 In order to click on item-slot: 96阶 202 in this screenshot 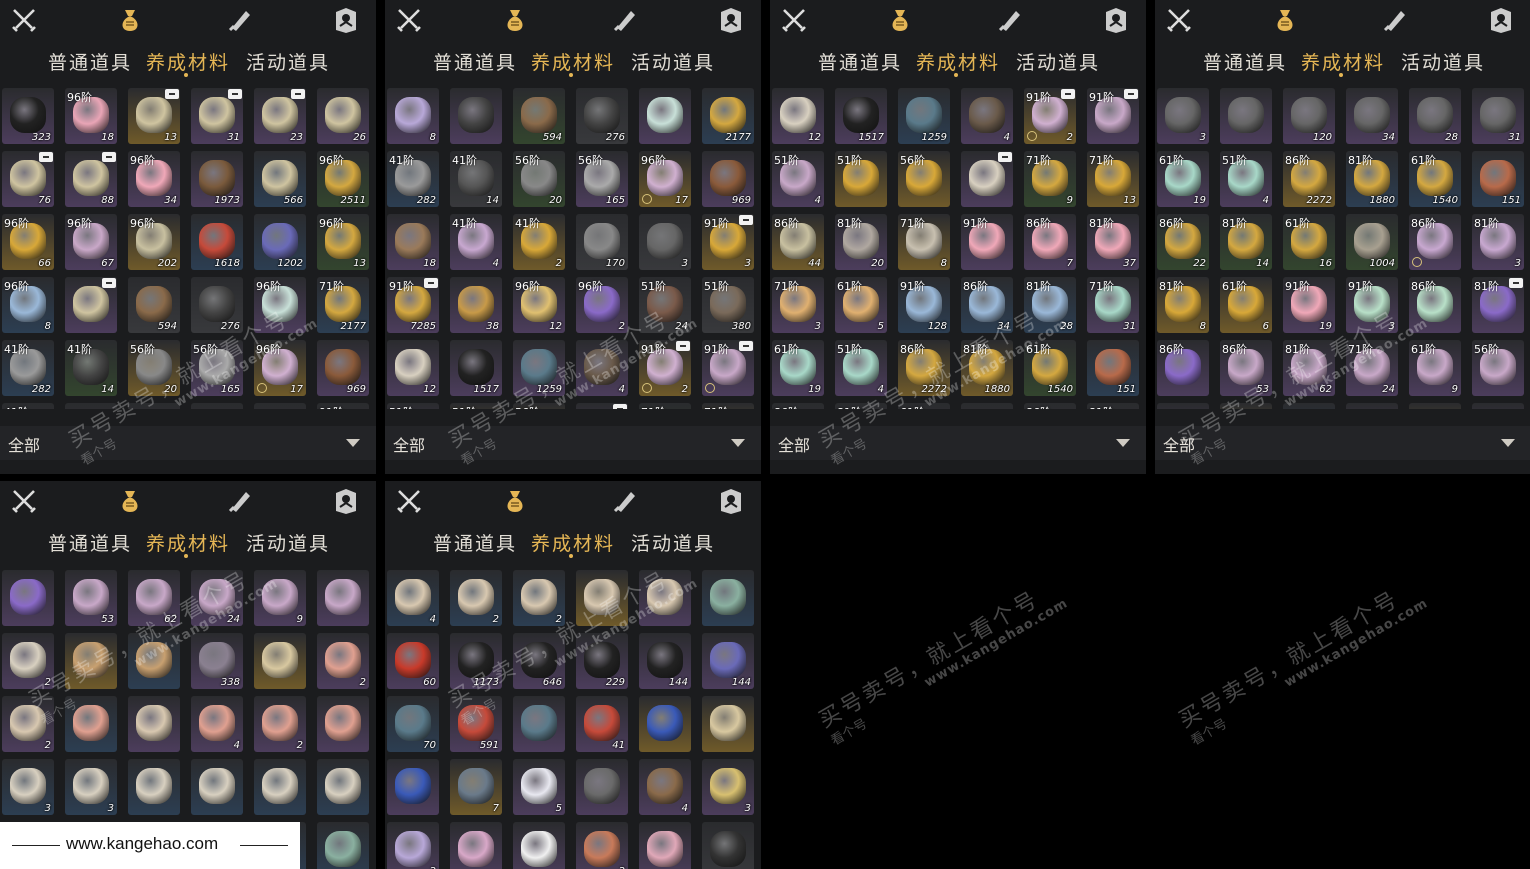, I will do `click(154, 242)`.